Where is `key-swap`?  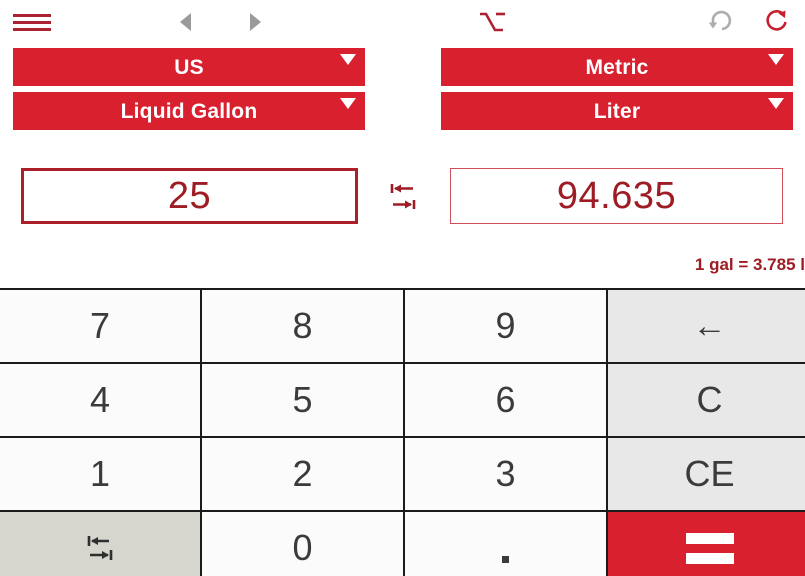 key-swap is located at coordinates (100, 544).